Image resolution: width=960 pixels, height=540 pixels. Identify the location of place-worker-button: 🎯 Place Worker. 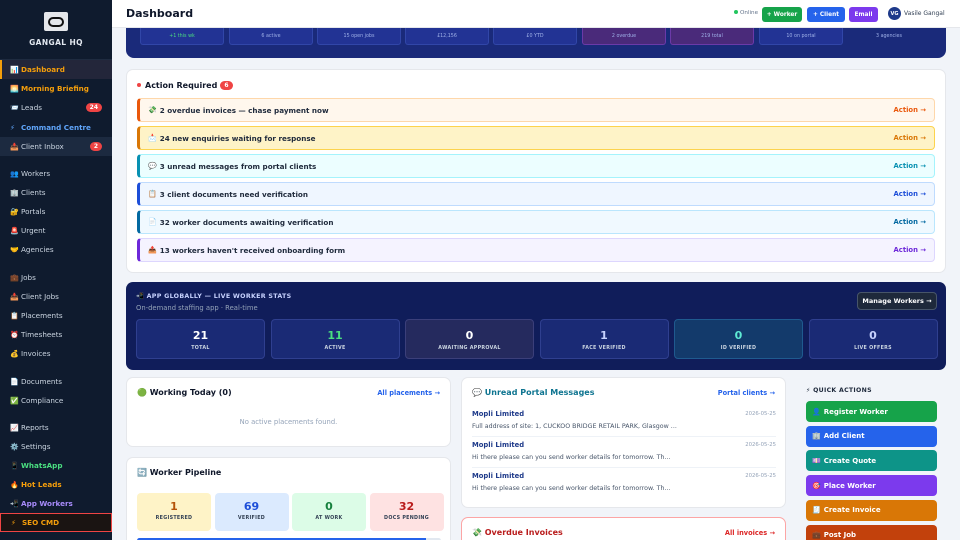
(871, 486).